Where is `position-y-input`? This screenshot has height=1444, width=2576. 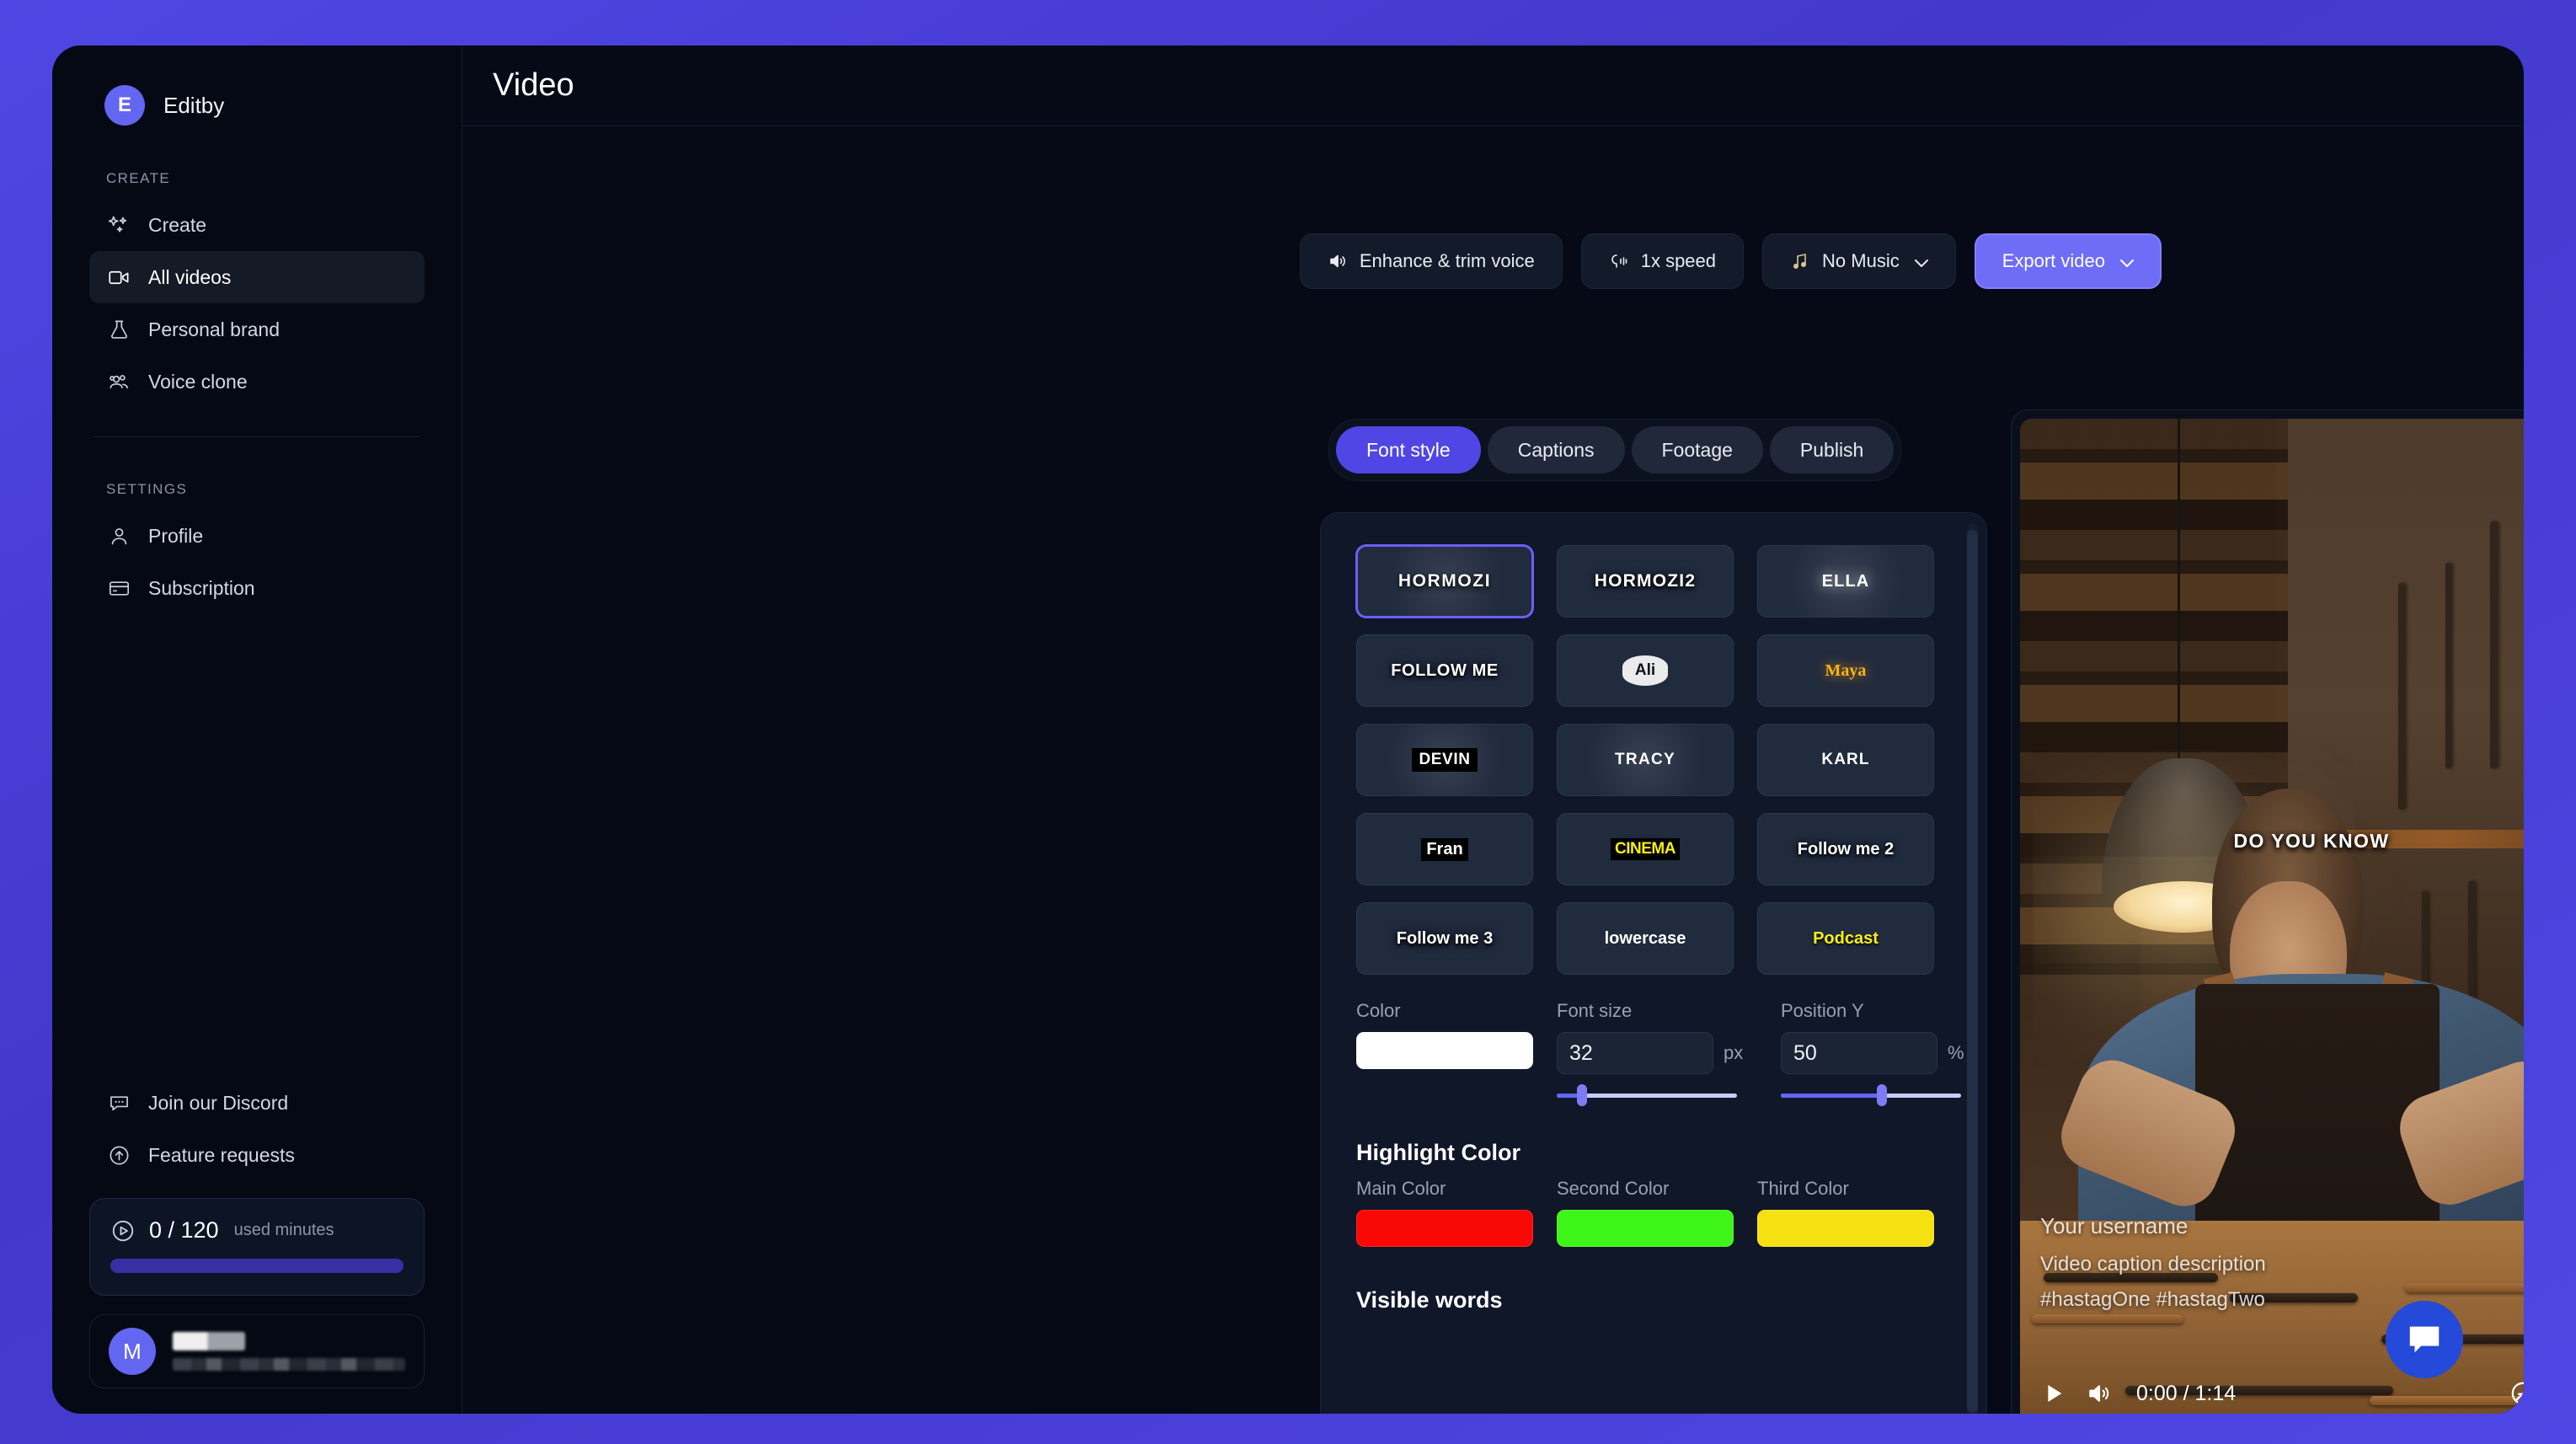 position-y-input is located at coordinates (1859, 1053).